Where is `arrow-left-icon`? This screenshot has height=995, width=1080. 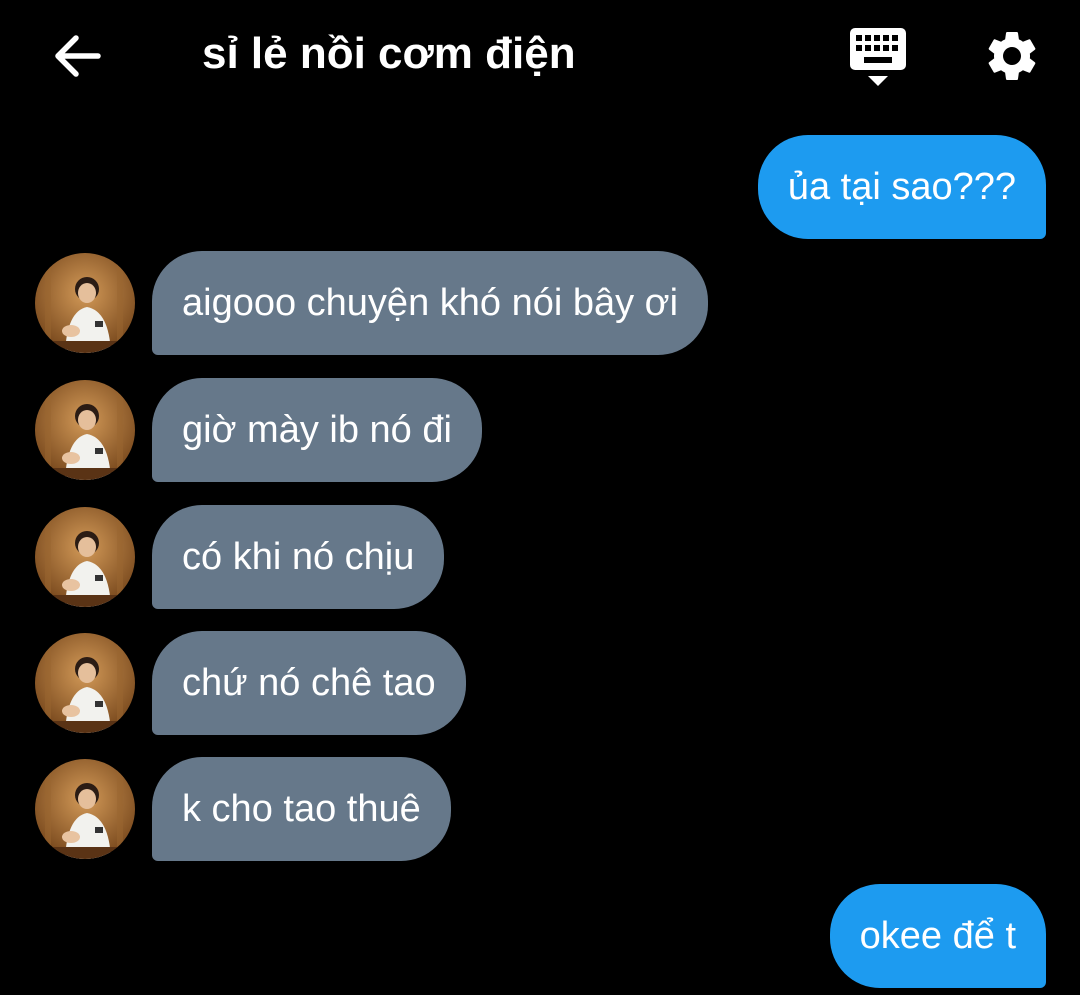 arrow-left-icon is located at coordinates (78, 56).